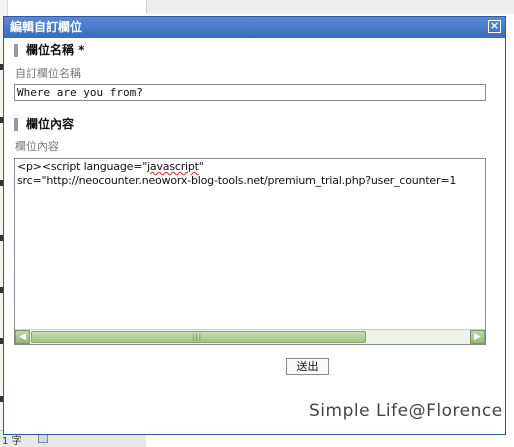 Image resolution: width=514 pixels, height=447 pixels. What do you see at coordinates (22, 337) in the screenshot?
I see `scroll-left-icon: ◀` at bounding box center [22, 337].